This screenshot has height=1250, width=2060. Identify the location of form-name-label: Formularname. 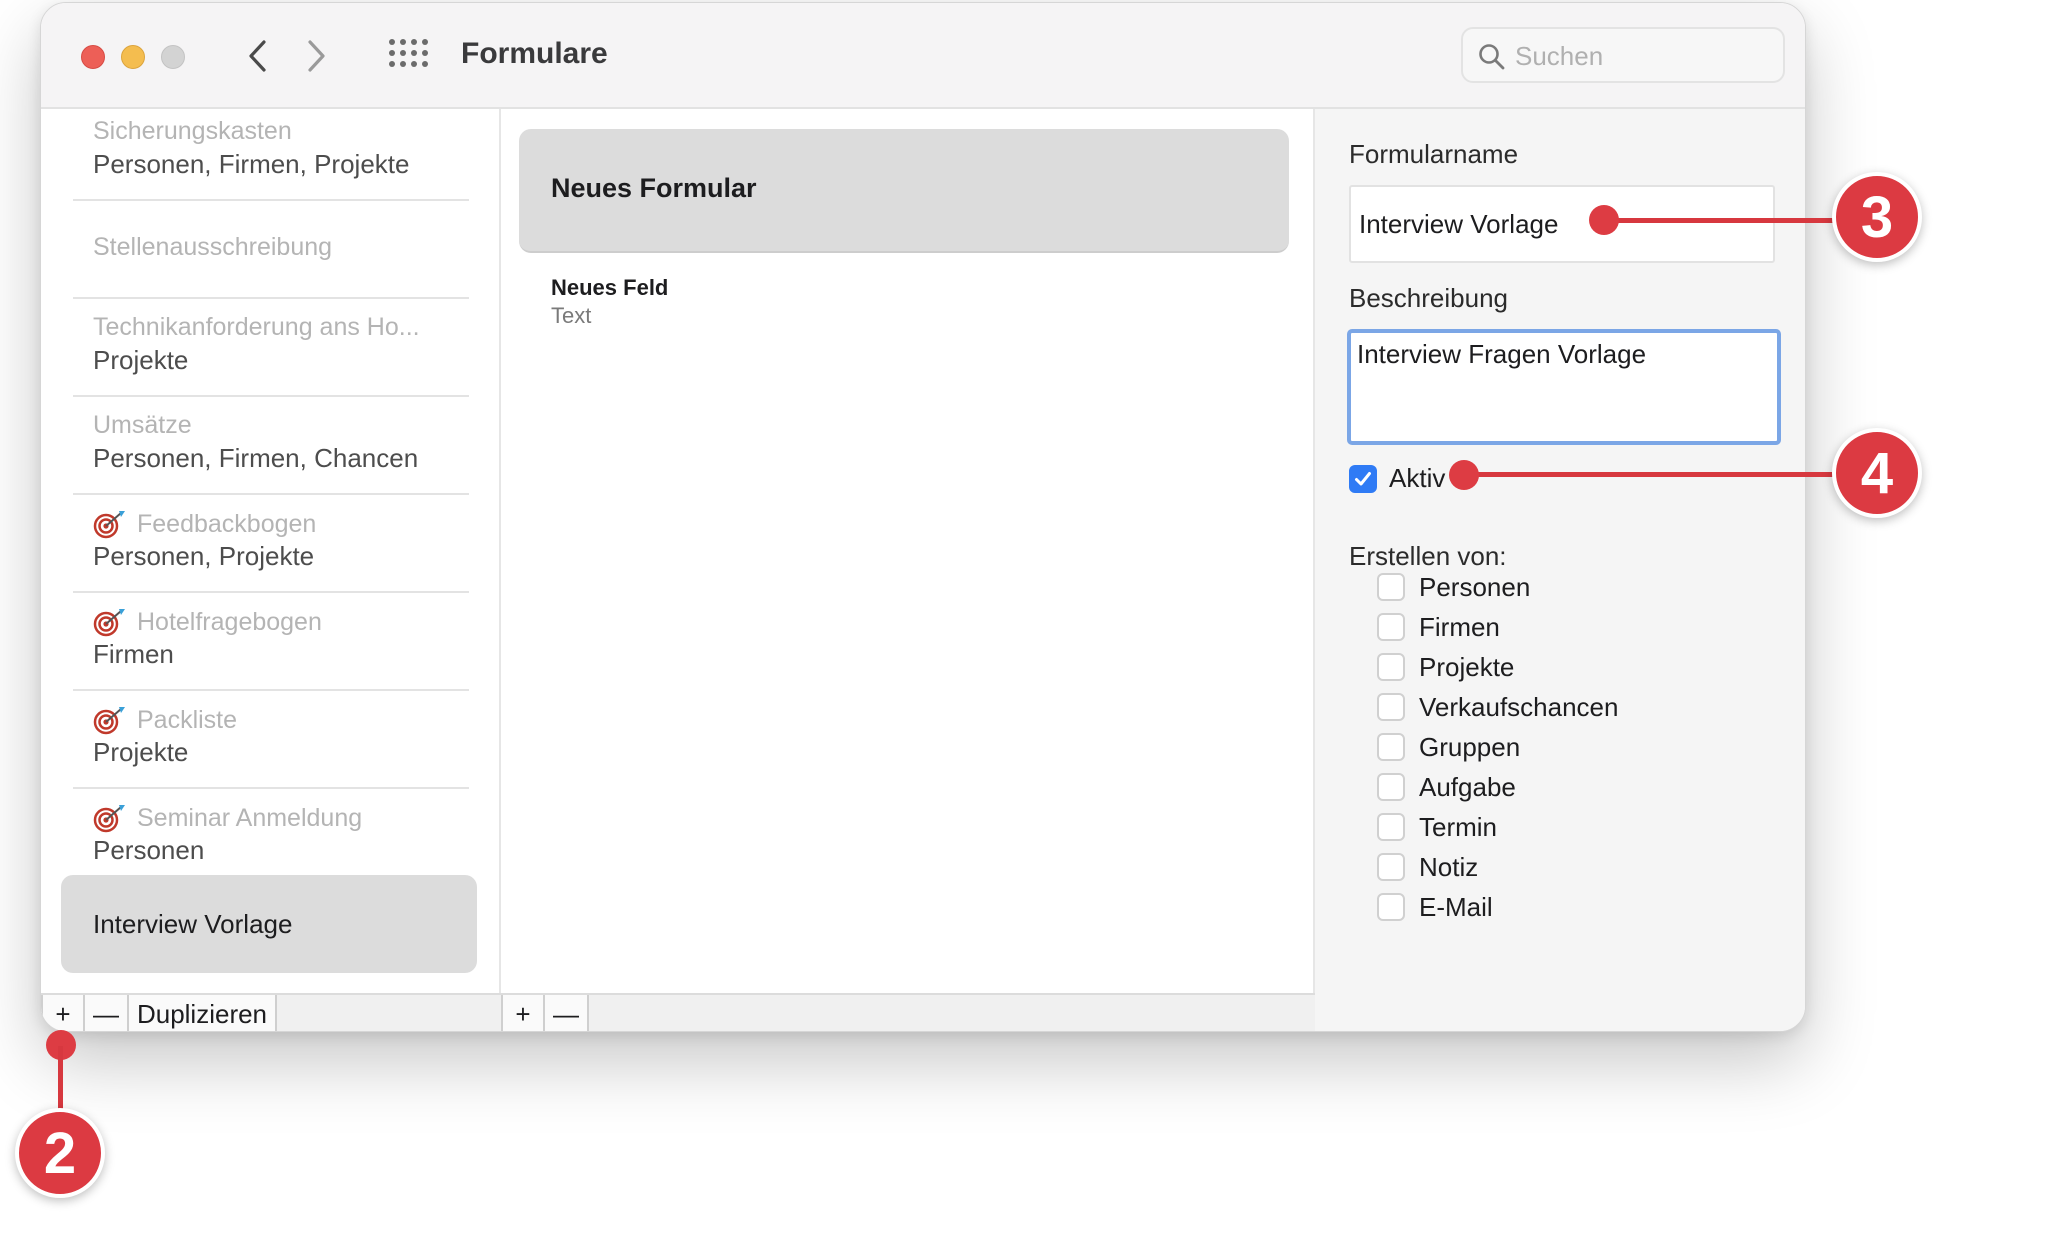
(1434, 154).